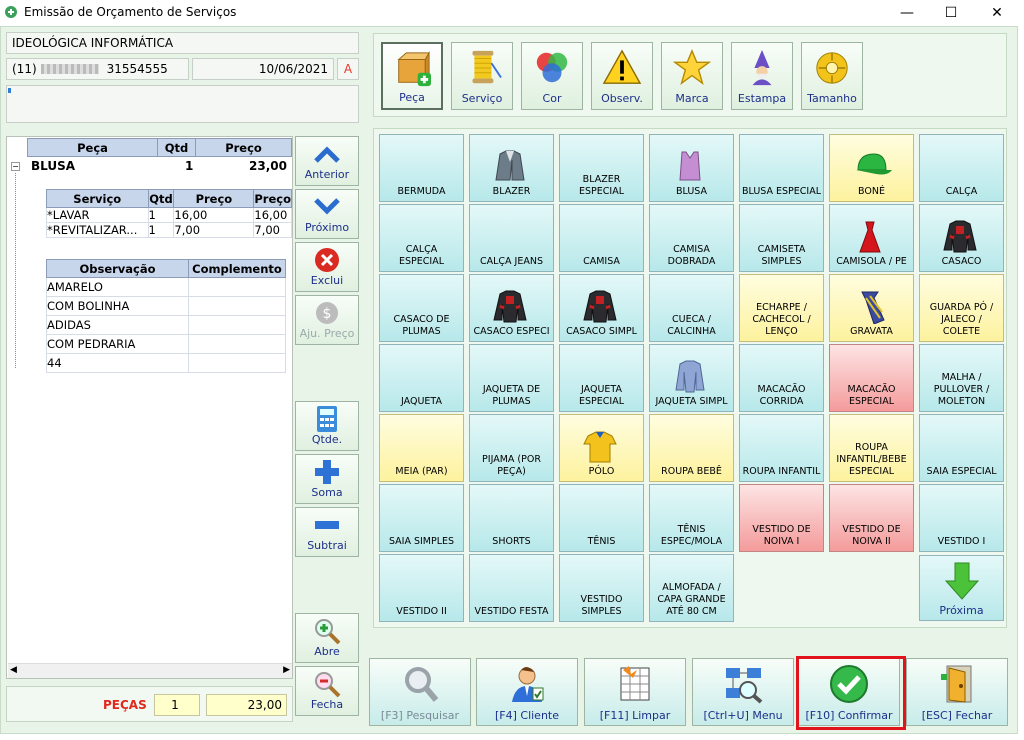  I want to click on toolbar-button-tamanho: Tamanho, so click(832, 76).